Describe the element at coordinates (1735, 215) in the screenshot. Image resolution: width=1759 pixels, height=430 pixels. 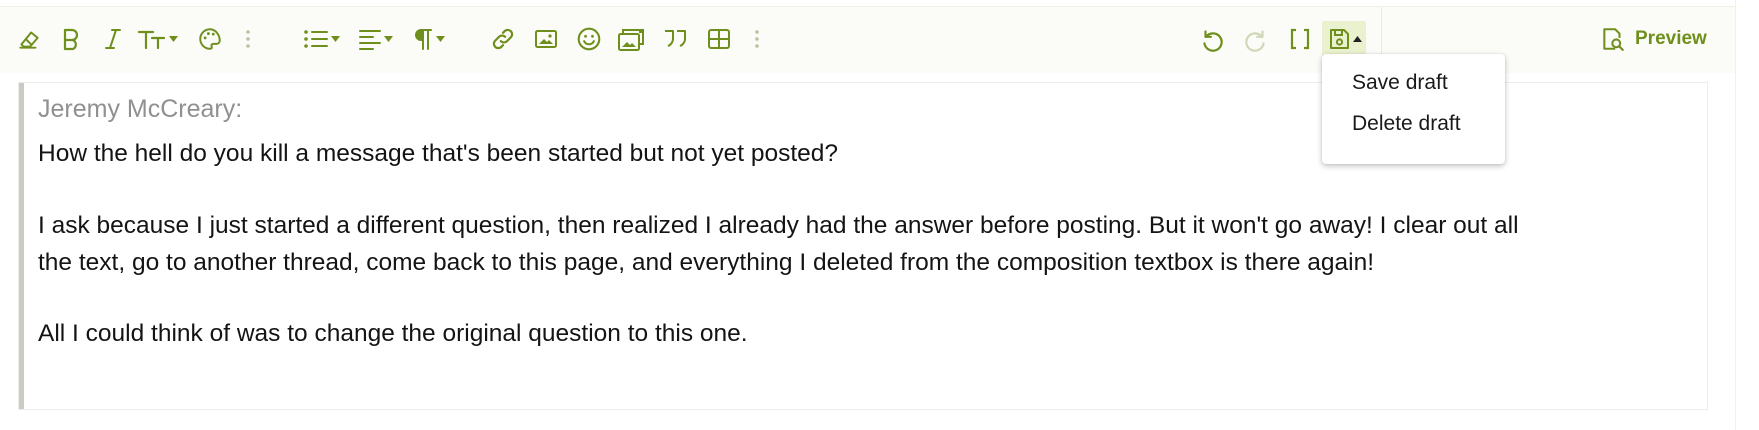
I see `page-edge` at that location.